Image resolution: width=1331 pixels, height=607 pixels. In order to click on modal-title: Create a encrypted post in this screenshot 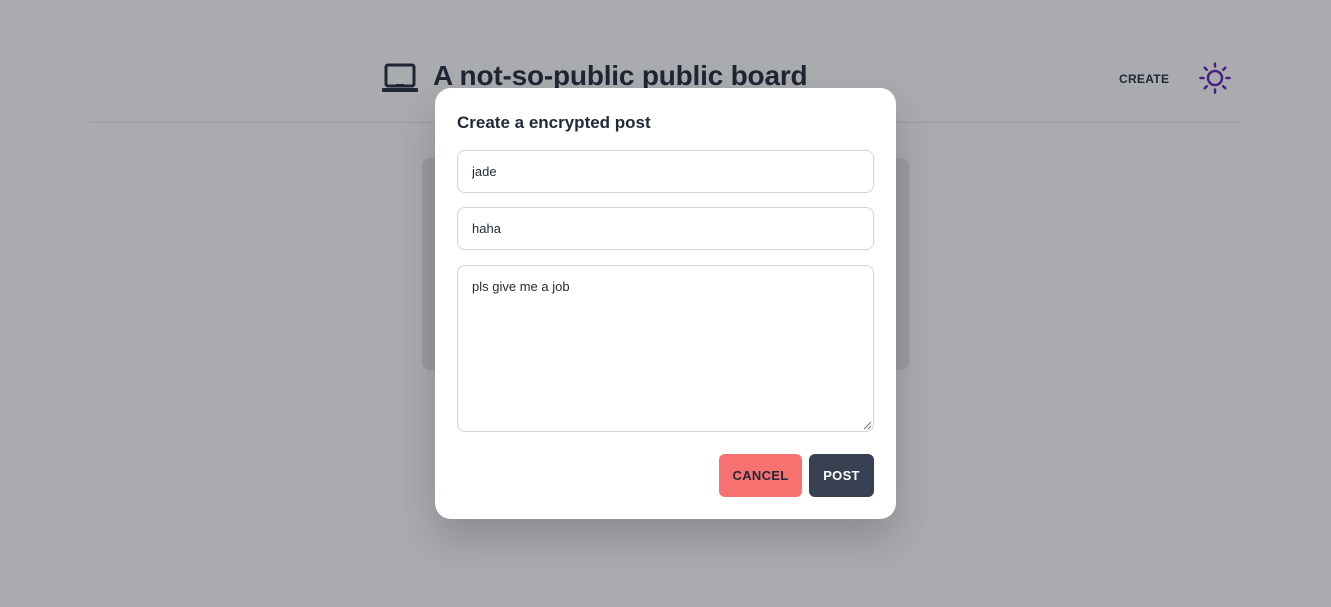, I will do `click(554, 122)`.